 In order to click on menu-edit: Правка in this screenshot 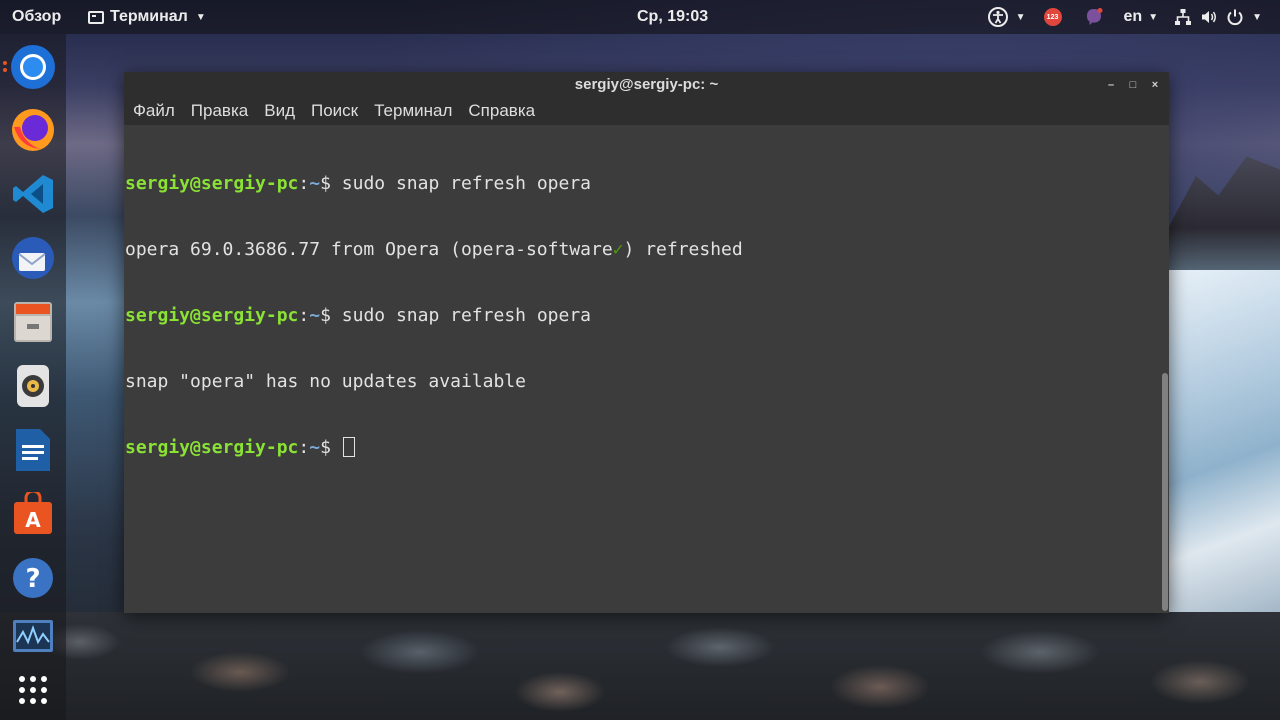, I will do `click(219, 111)`.